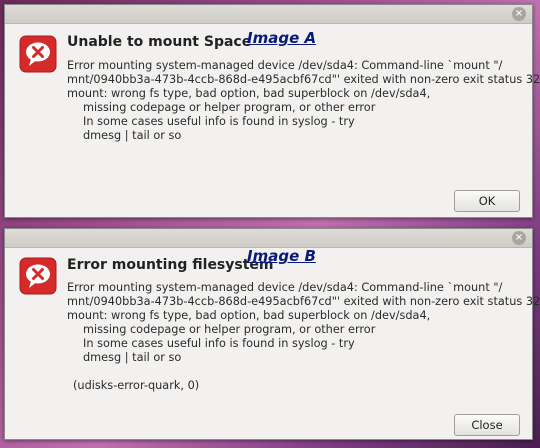 This screenshot has width=540, height=448. I want to click on image-caption: Image A, so click(282, 38).